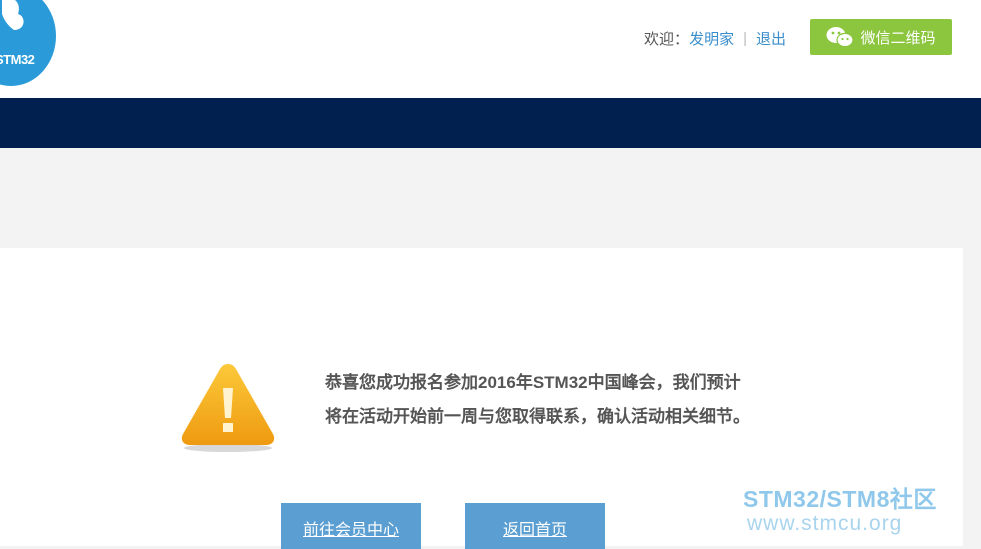  What do you see at coordinates (13, 15) in the screenshot?
I see `butterfly-icon` at bounding box center [13, 15].